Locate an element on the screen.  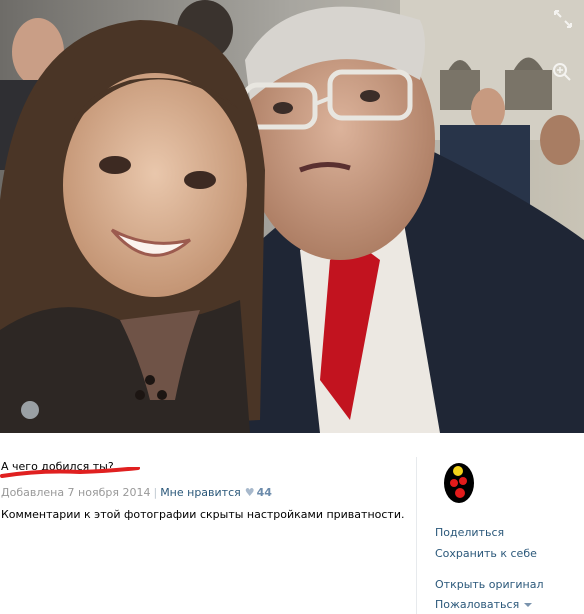
heart-icon: ♥ is located at coordinates (250, 492).